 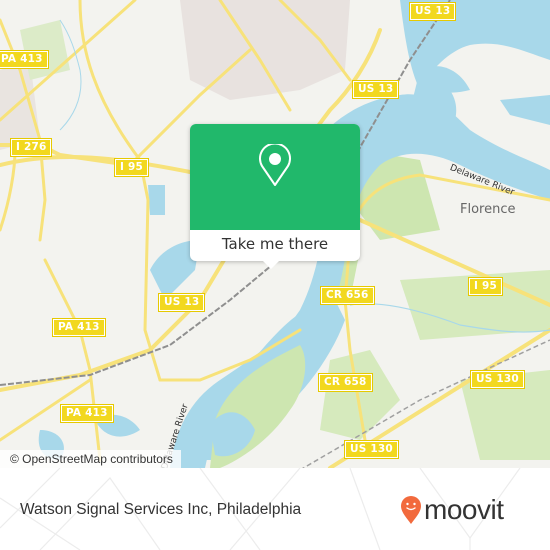 I want to click on take-me-there-button: Take me there, so click(x=275, y=245).